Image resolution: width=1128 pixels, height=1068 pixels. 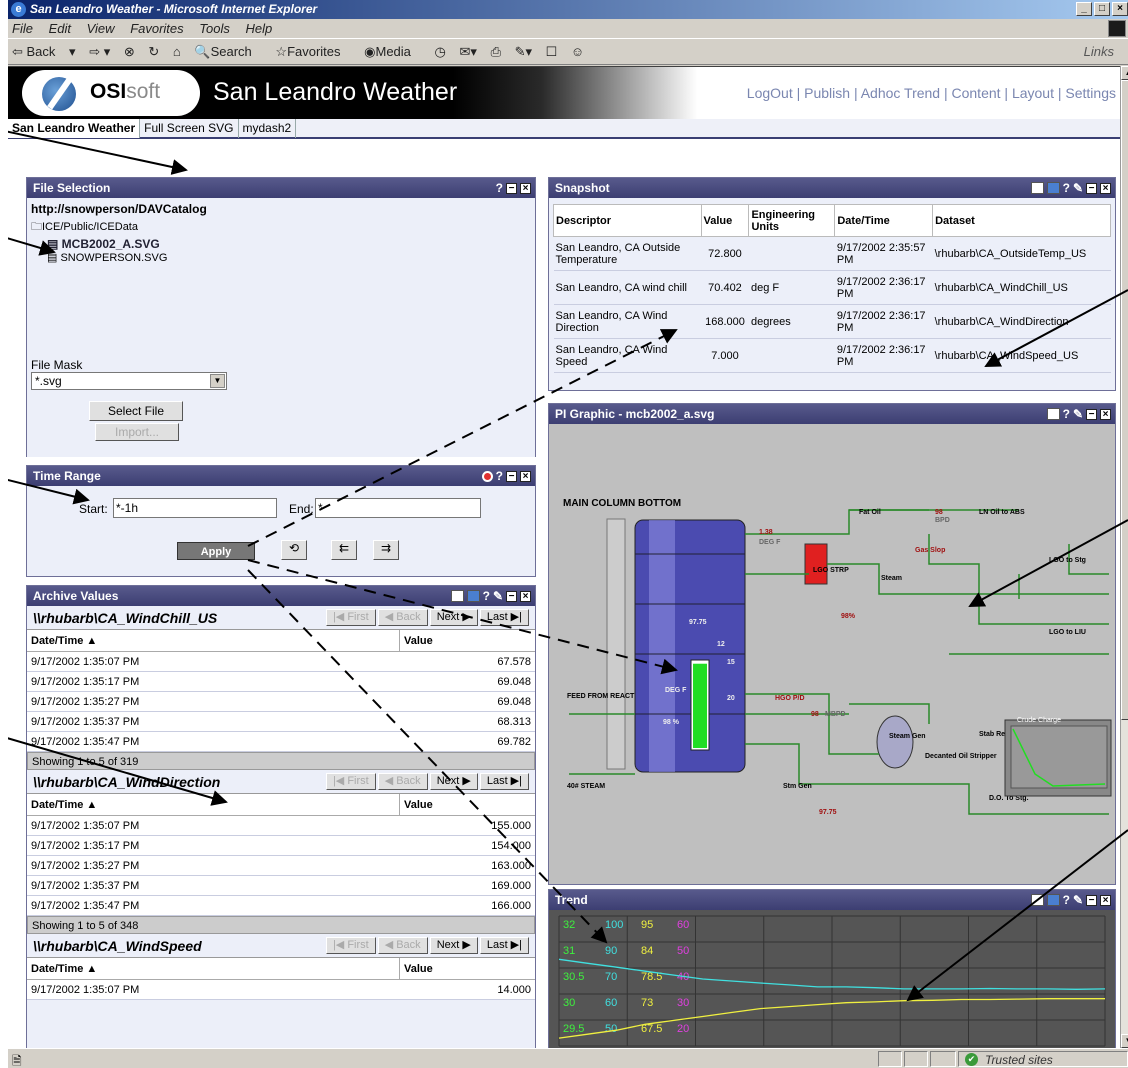 What do you see at coordinates (312, 51) in the screenshot?
I see `favorites-button: ☆Favorites` at bounding box center [312, 51].